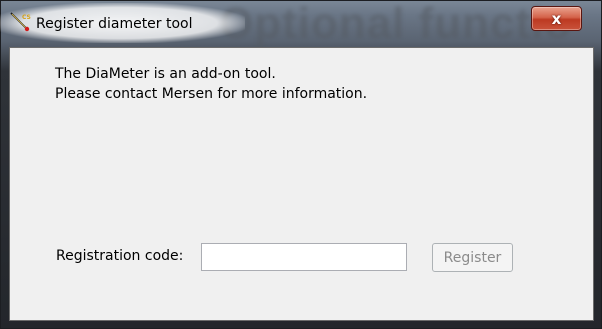  Describe the element at coordinates (472, 257) in the screenshot. I see `register-button: Register` at that location.